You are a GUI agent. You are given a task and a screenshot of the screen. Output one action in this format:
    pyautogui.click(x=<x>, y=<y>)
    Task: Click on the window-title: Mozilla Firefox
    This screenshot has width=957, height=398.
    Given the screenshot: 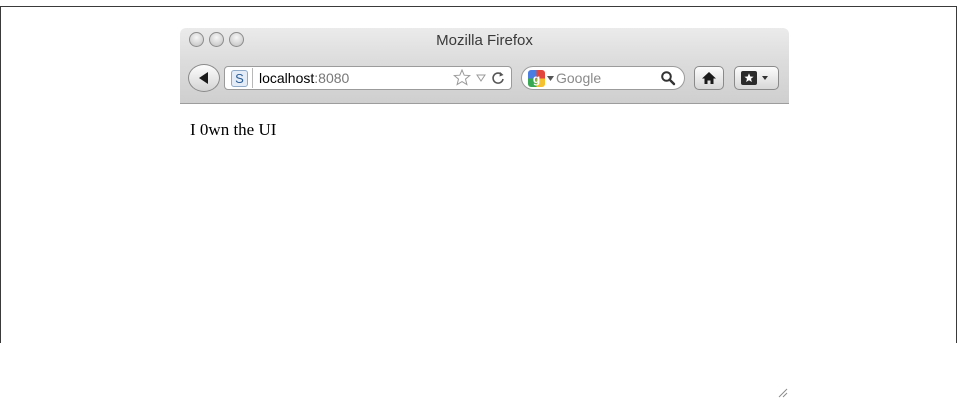 What is the action you would take?
    pyautogui.click(x=484, y=40)
    